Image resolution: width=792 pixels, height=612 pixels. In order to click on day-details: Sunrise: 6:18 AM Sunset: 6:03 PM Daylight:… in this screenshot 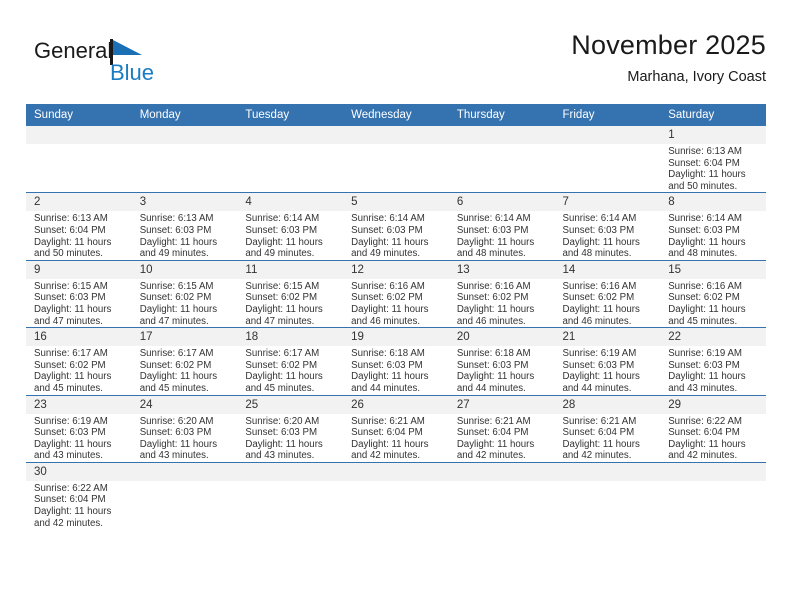, I will do `click(396, 370)`.